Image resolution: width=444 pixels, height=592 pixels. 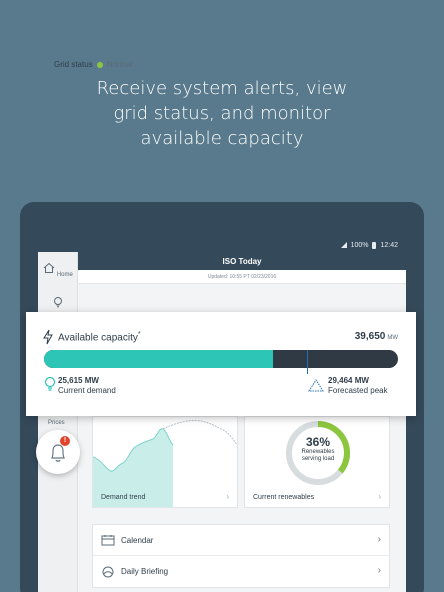 I want to click on capacity-value: 39,650 MW, so click(x=376, y=336).